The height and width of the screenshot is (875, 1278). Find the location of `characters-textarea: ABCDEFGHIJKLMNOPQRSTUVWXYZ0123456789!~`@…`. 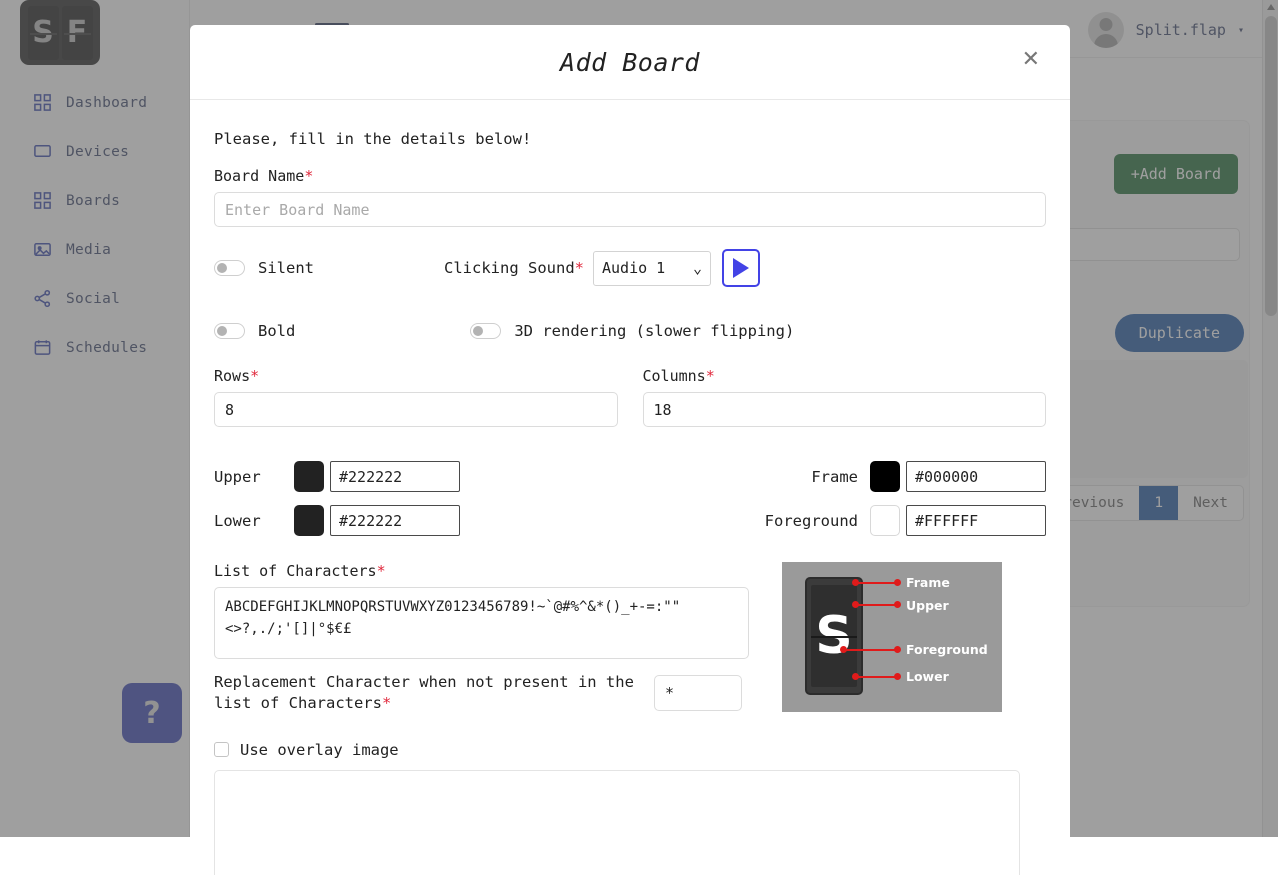

characters-textarea: ABCDEFGHIJKLMNOPQRSTUVWXYZ0123456789!~`@… is located at coordinates (481, 623).